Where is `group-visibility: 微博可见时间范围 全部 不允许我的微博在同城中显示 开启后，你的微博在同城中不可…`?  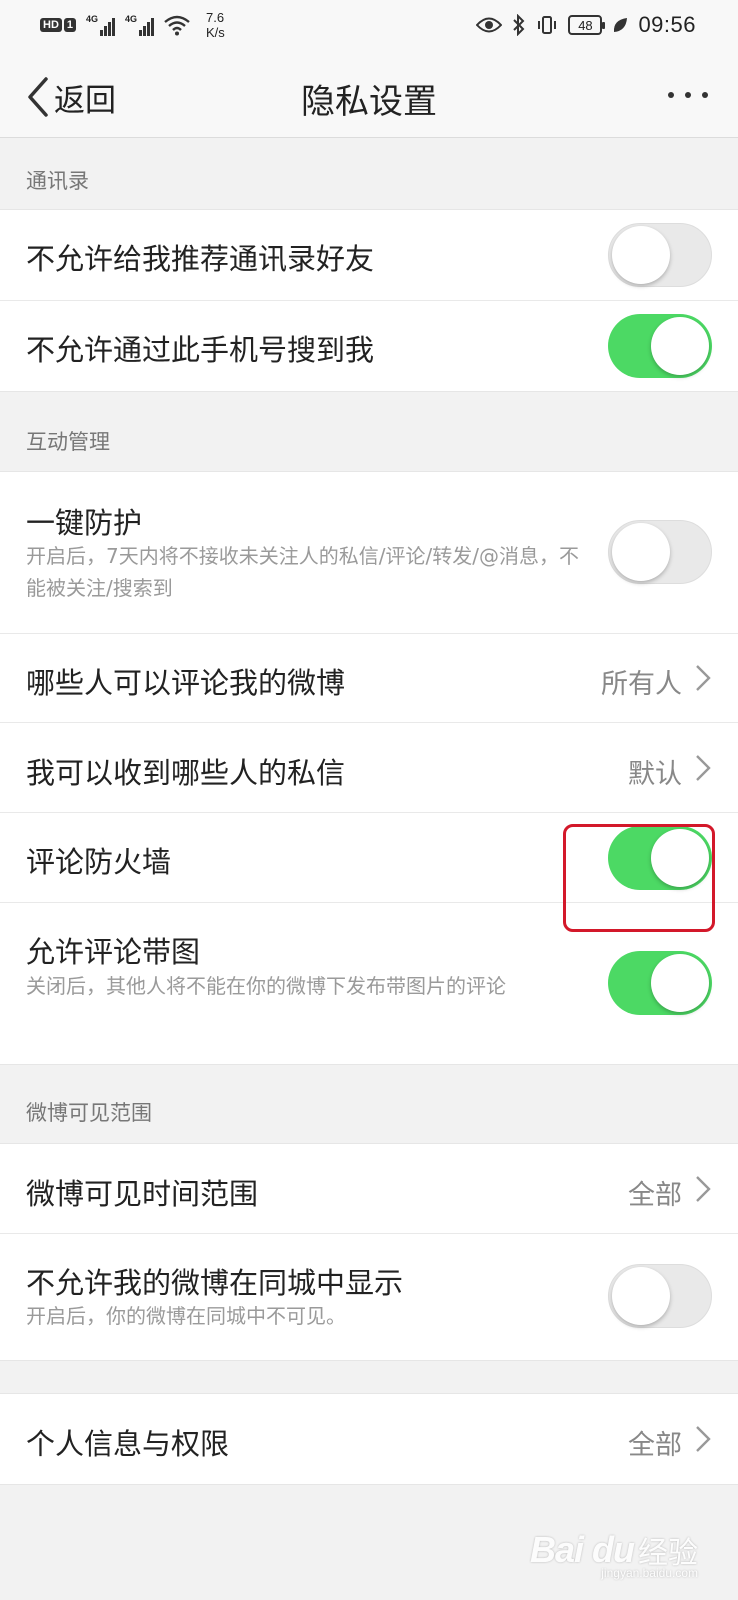 group-visibility: 微博可见时间范围 全部 不允许我的微博在同城中显示 开启后，你的微博在同城中不可… is located at coordinates (369, 1252).